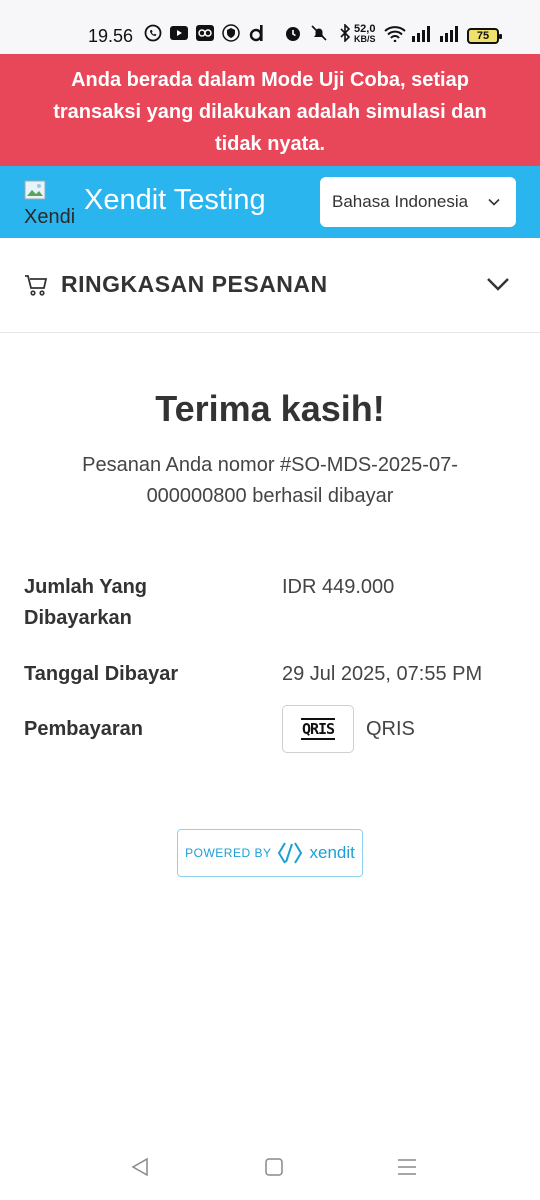 This screenshot has width=540, height=1200. I want to click on paid-date-value: 29 Jul 2025, 07:55 PM, so click(382, 674).